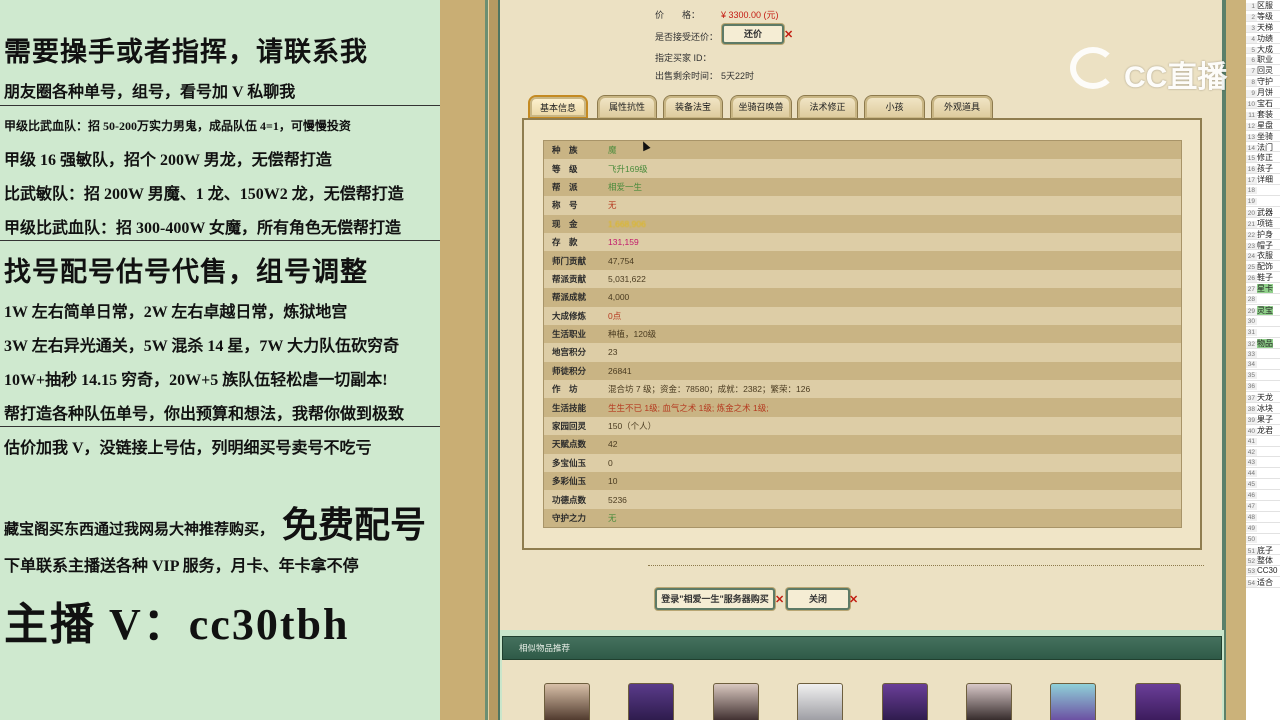  Describe the element at coordinates (683, 58) in the screenshot. I see `buyer-label: 指定买家 ID：` at that location.